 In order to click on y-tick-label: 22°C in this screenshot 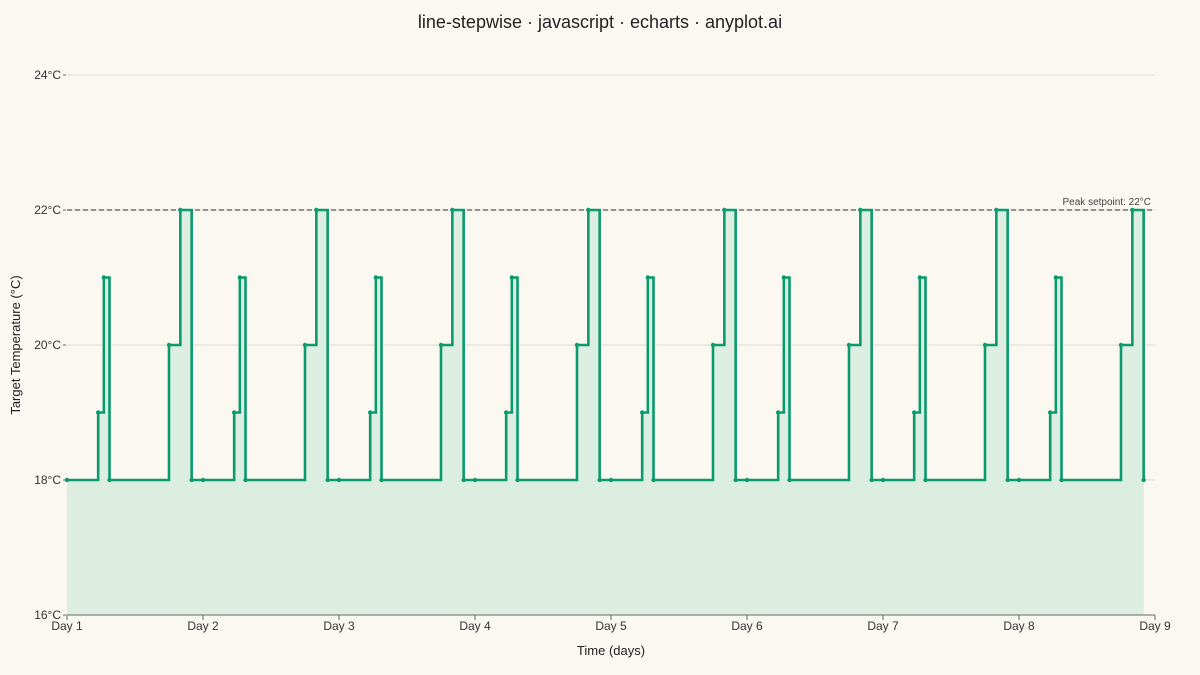, I will do `click(47, 210)`.